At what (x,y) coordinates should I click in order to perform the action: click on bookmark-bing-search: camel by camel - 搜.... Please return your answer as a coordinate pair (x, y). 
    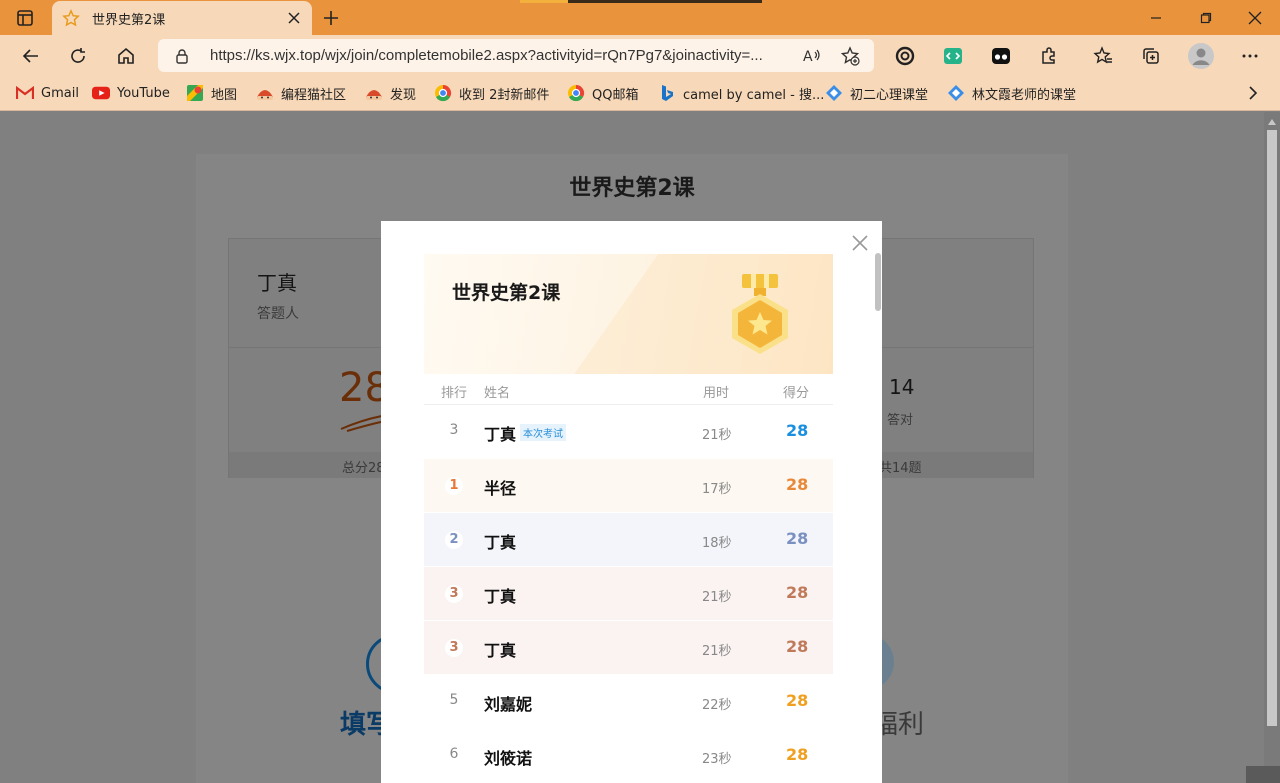
    Looking at the image, I should click on (741, 93).